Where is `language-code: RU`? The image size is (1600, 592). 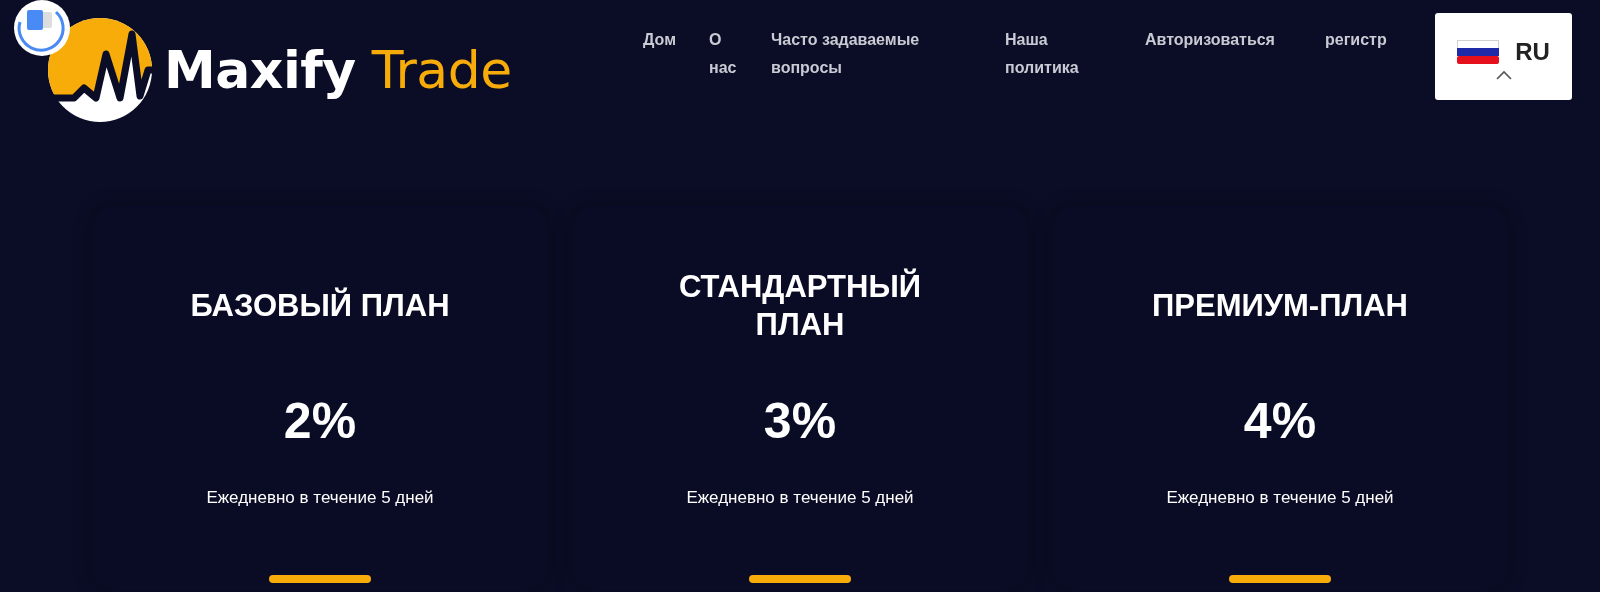
language-code: RU is located at coordinates (1532, 51).